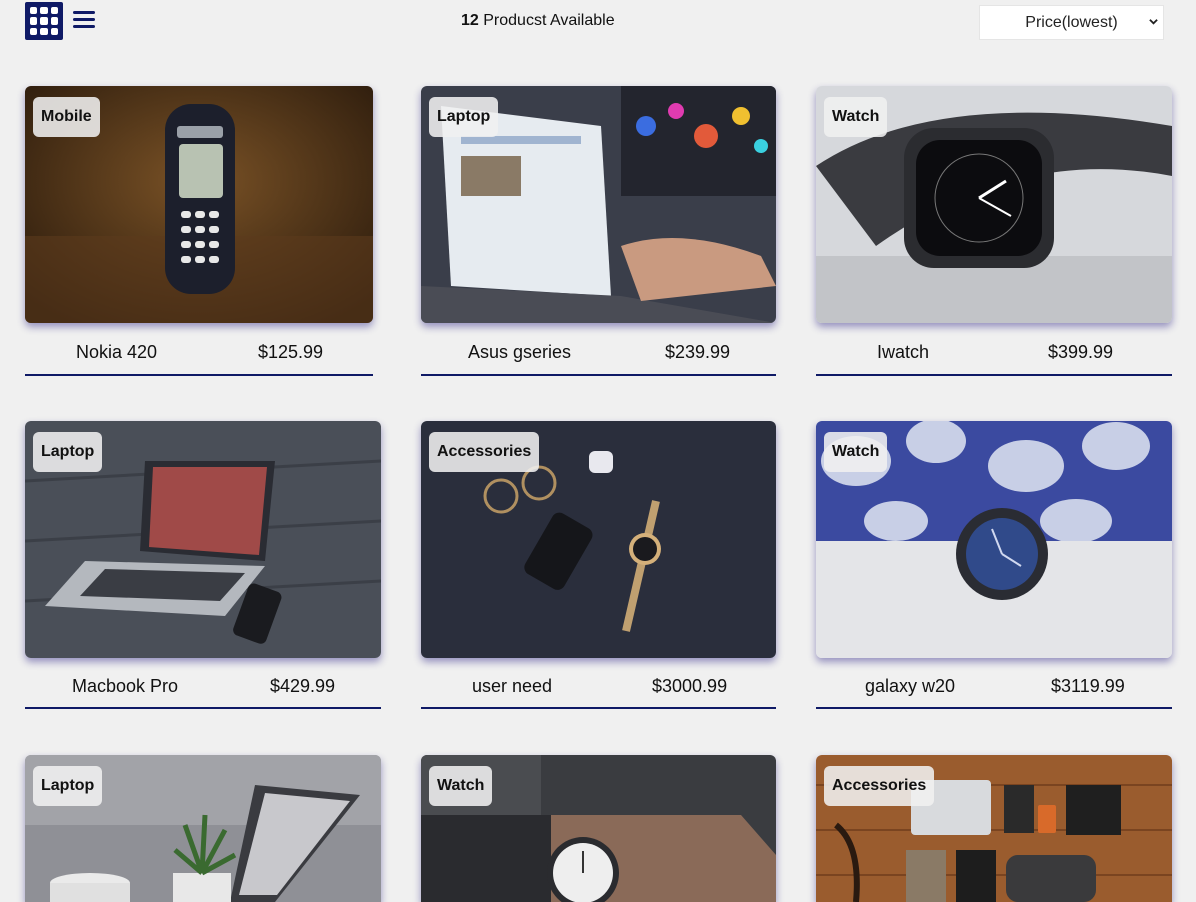 The width and height of the screenshot is (1196, 902). I want to click on product-count: 12 Producst Available, so click(538, 21).